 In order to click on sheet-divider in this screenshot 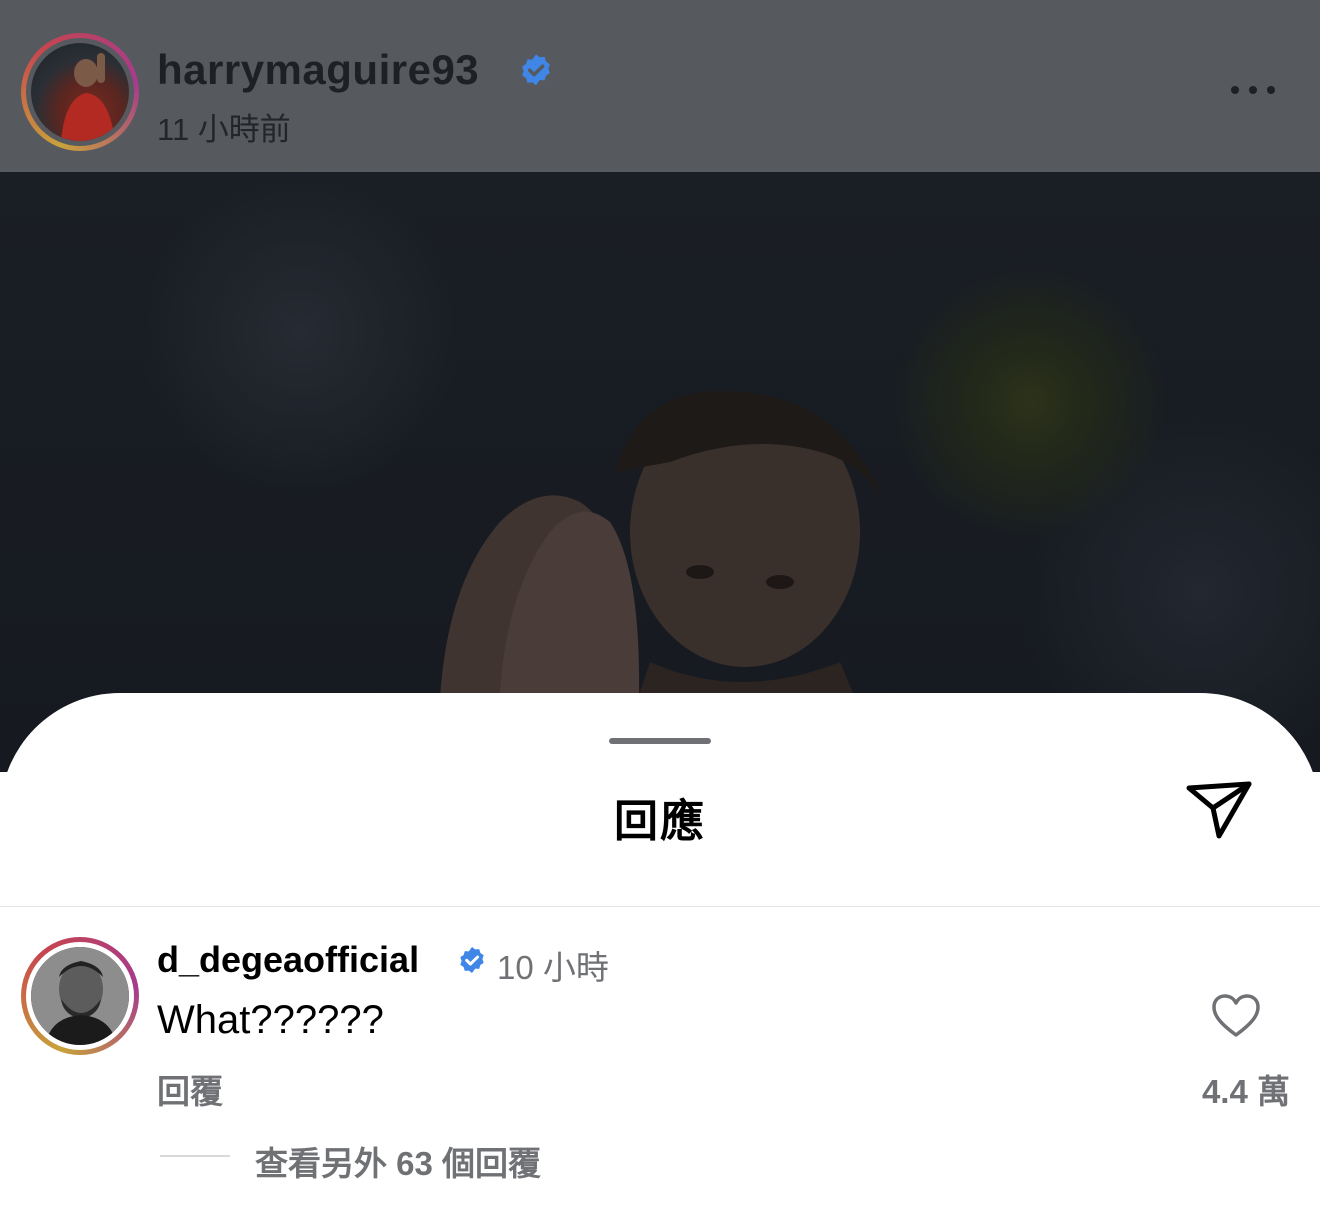, I will do `click(660, 906)`.